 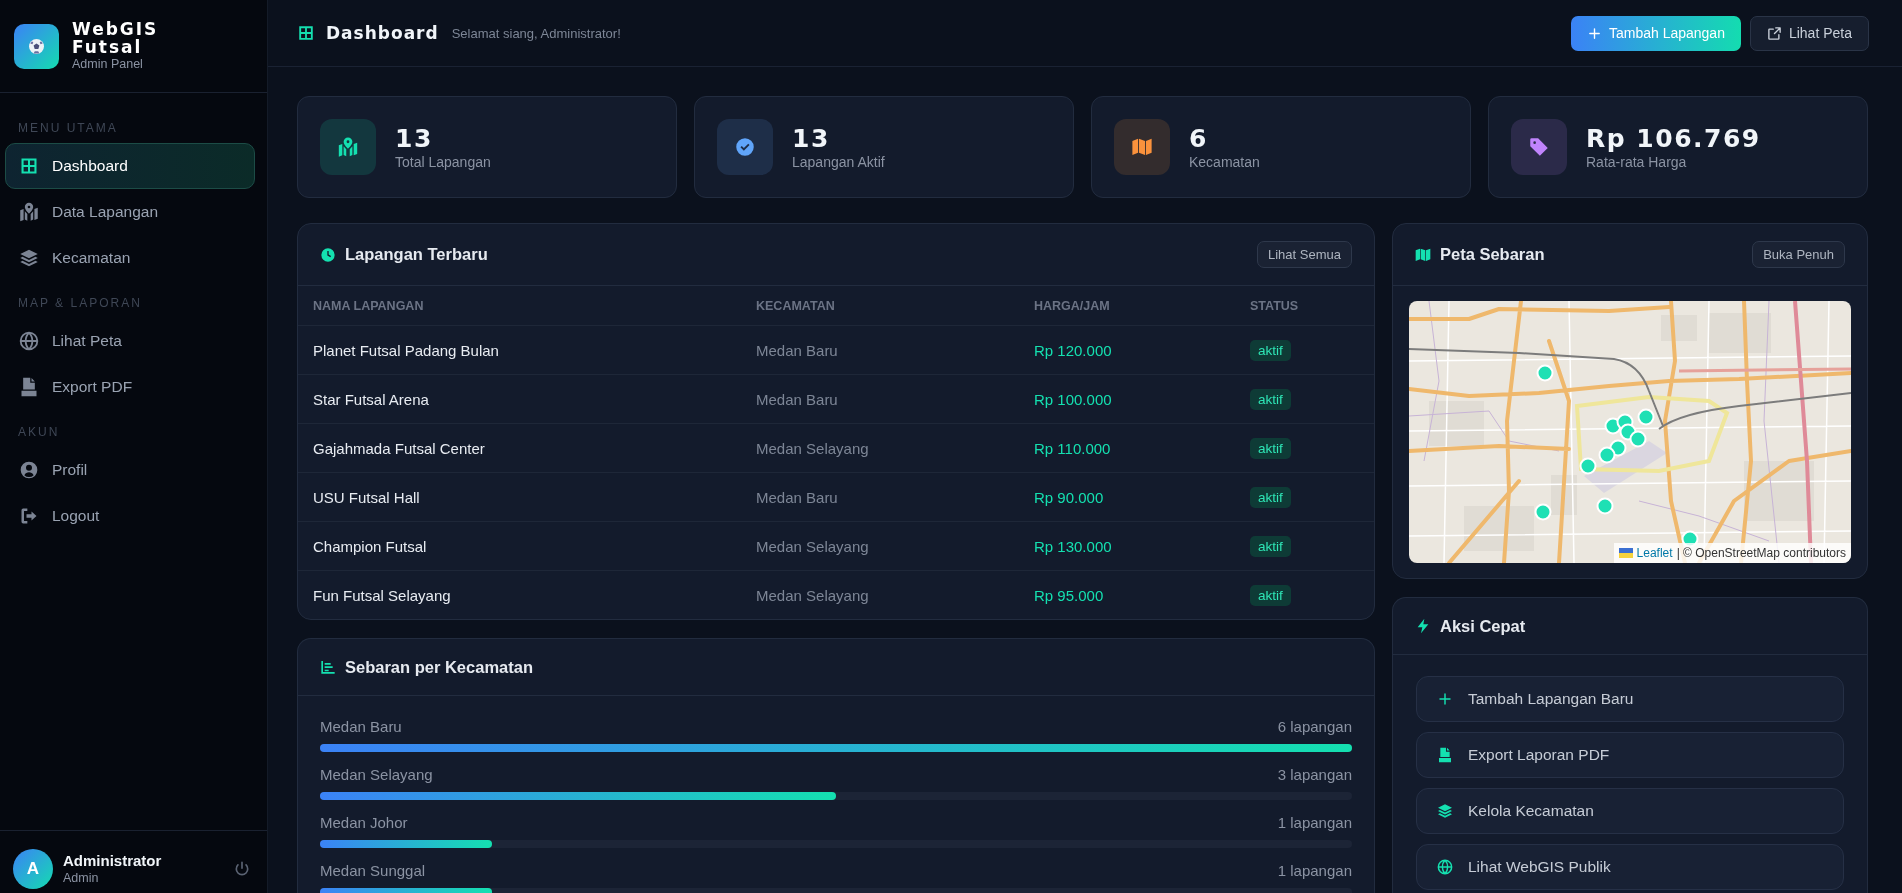 What do you see at coordinates (371, 399) in the screenshot?
I see `field-name: Star Futsal Arena` at bounding box center [371, 399].